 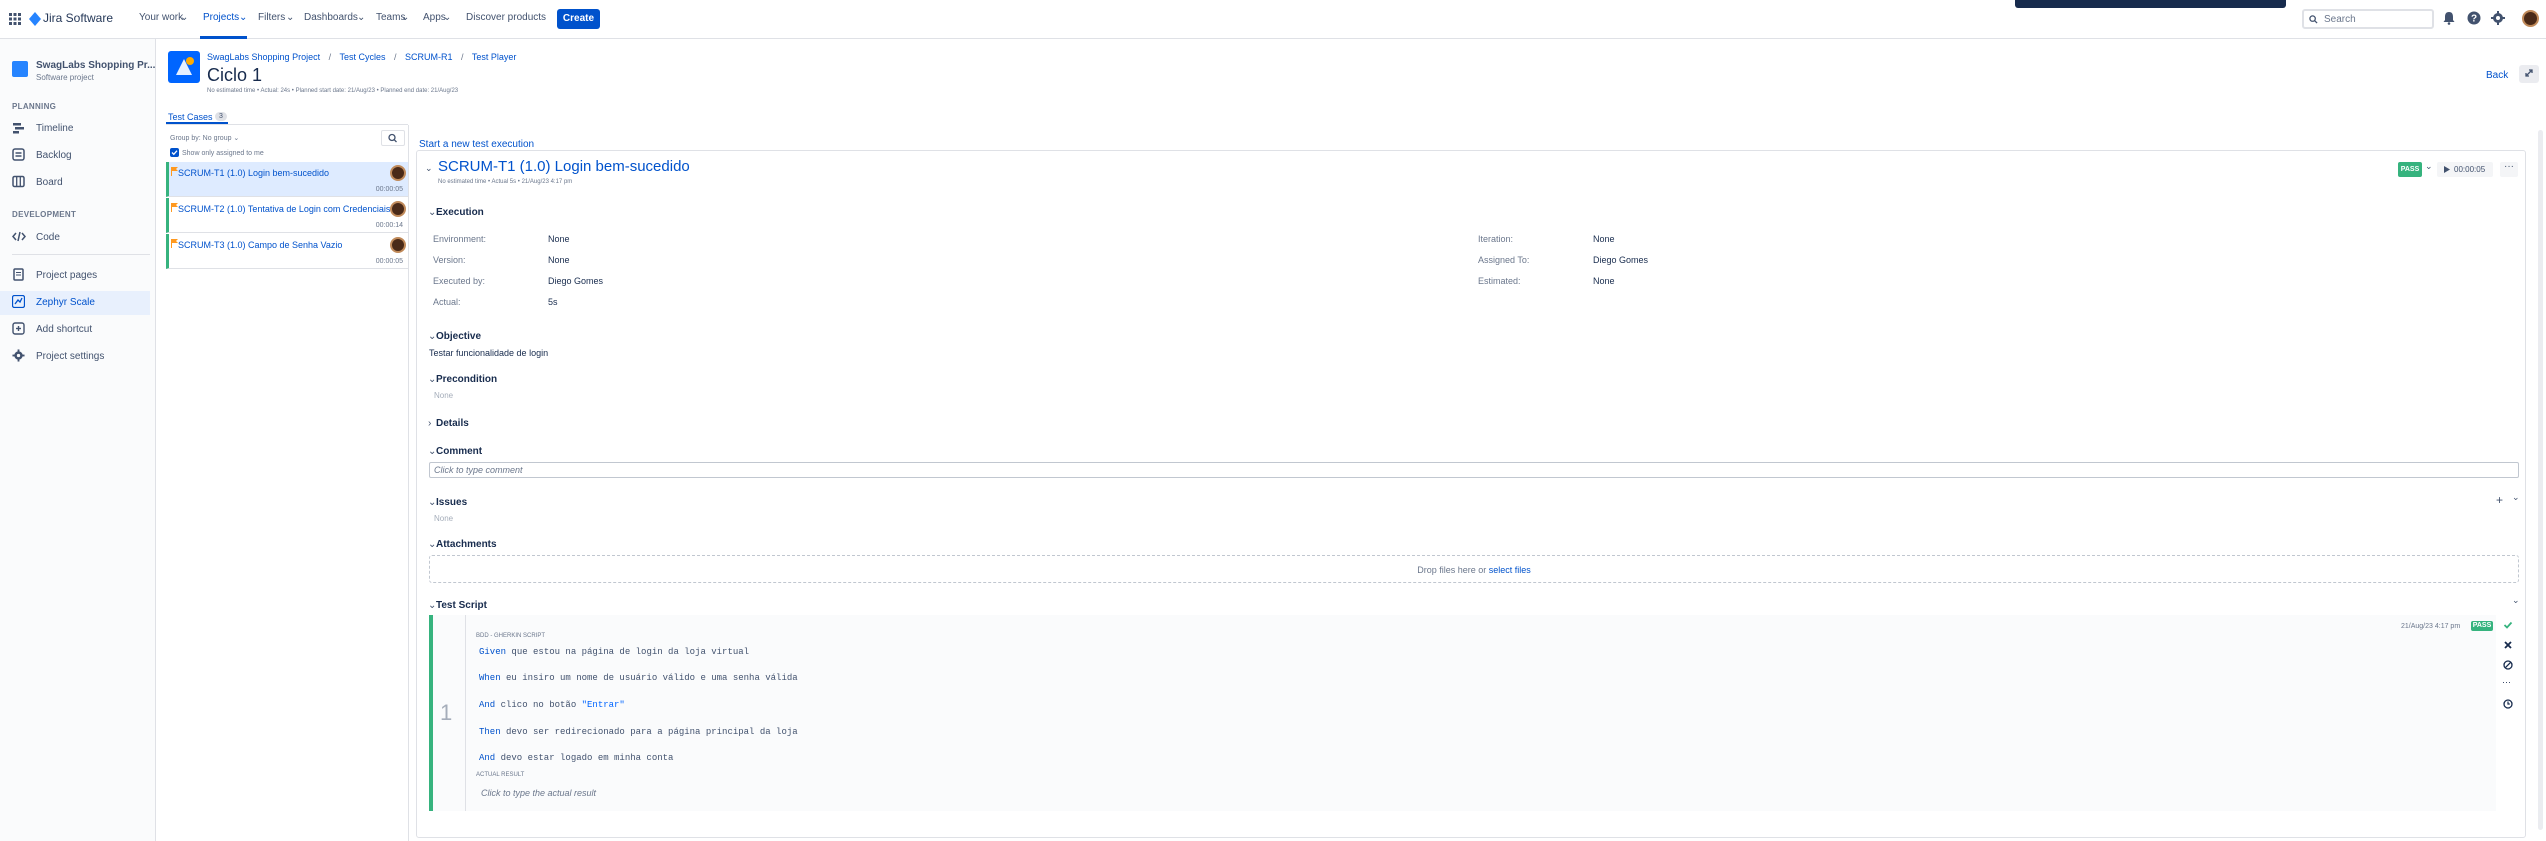 I want to click on only-assigned-checkbox, so click(x=174, y=152).